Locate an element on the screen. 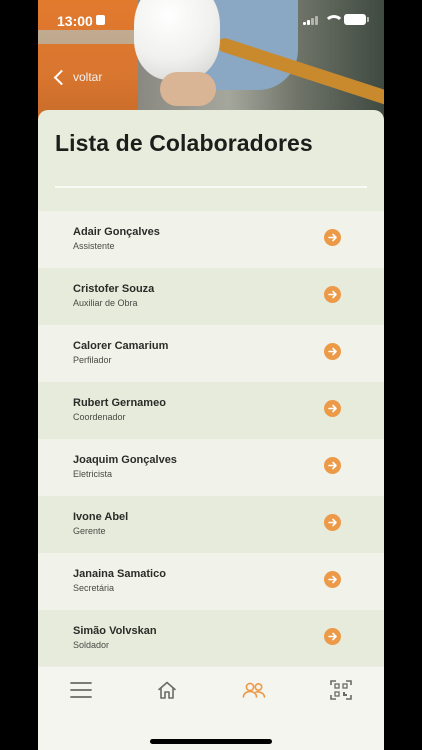 This screenshot has height=750, width=422. employee-name: Rubert Gernameo is located at coordinates (119, 403).